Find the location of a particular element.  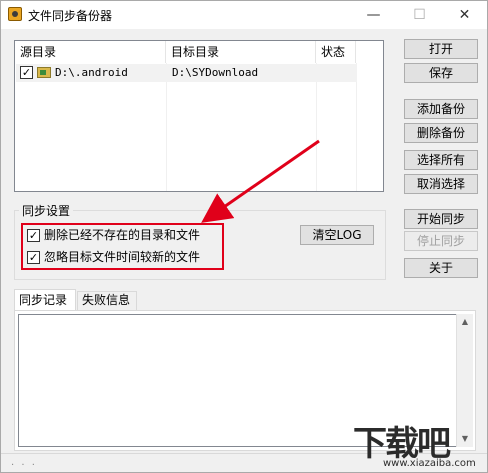

tab-sync-log: 同步记录 is located at coordinates (45, 300).